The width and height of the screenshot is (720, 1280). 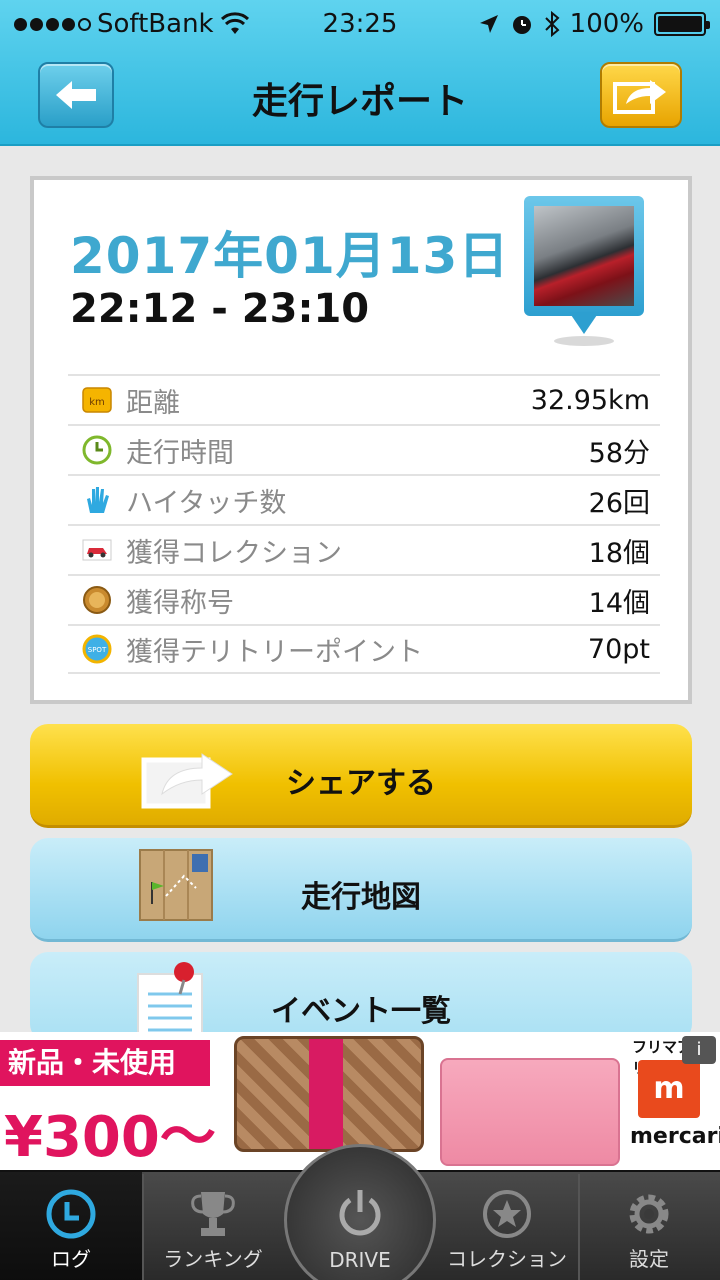 I want to click on mercari-box-icon: m, so click(x=669, y=1089).